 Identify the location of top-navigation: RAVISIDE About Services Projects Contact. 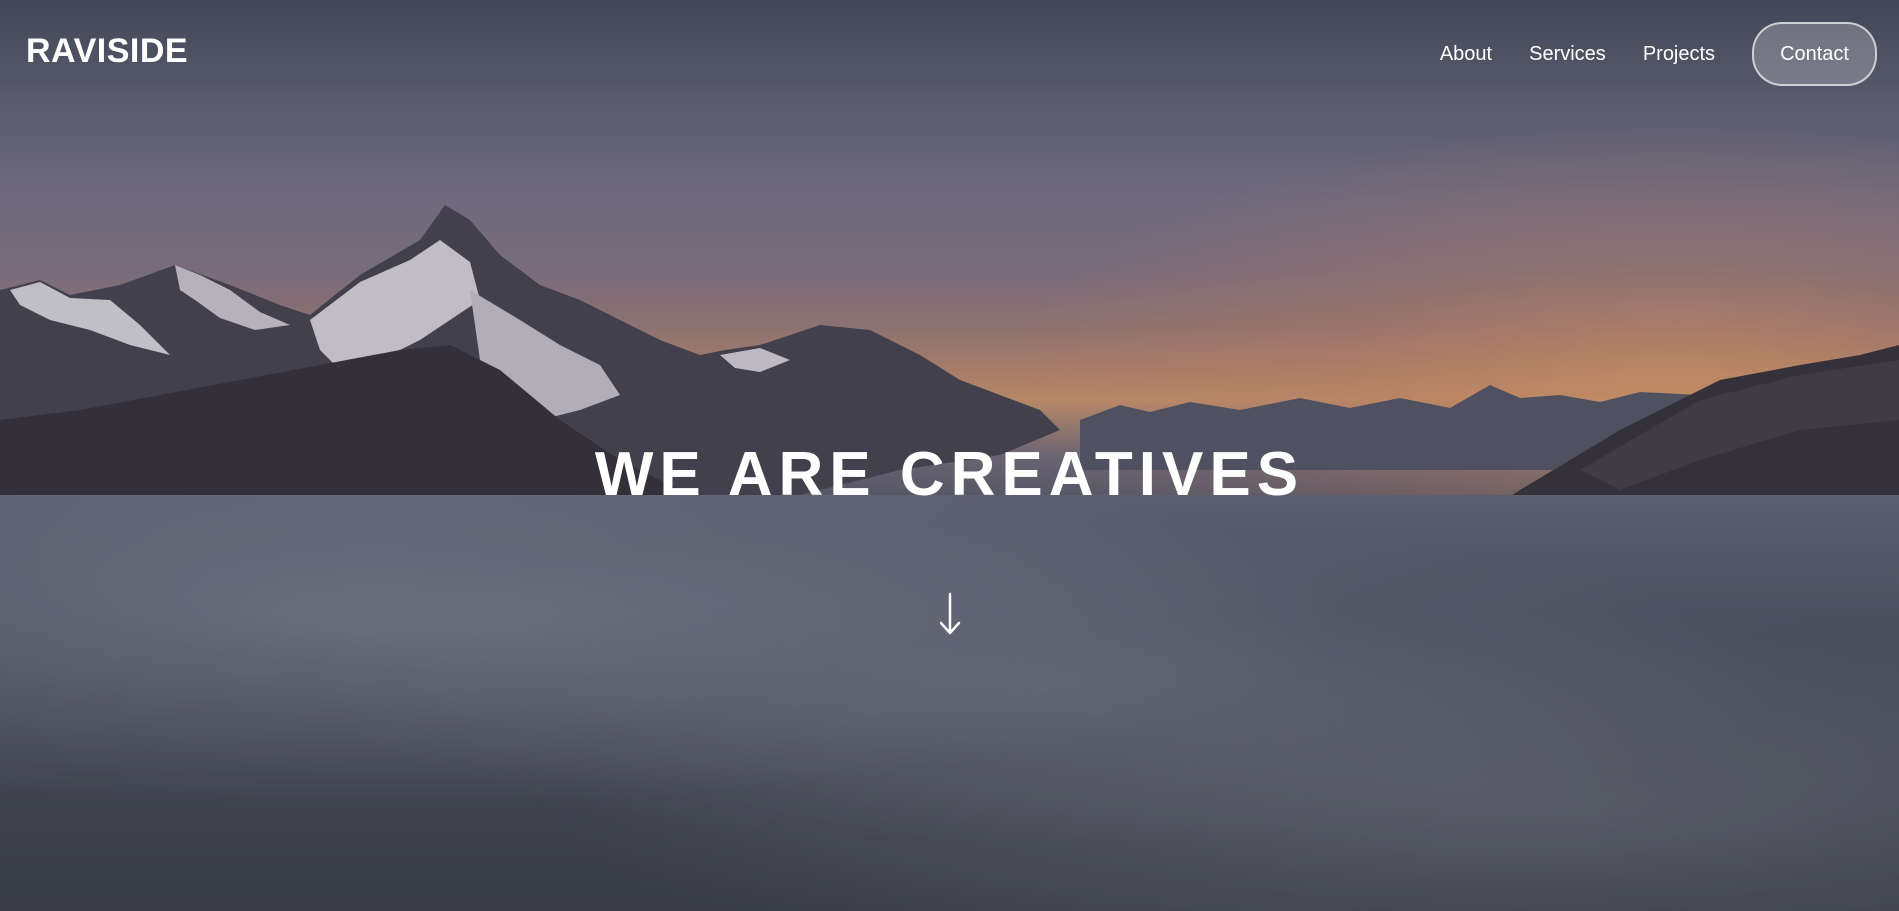
(949, 52).